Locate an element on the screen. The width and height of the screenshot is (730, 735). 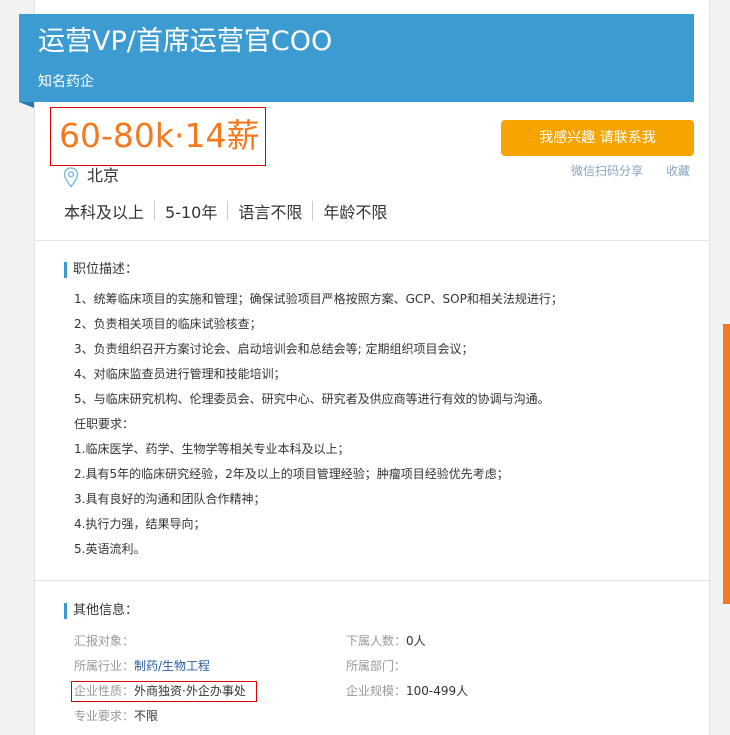
info-value: 外商独资·外企办事处 is located at coordinates (190, 691).